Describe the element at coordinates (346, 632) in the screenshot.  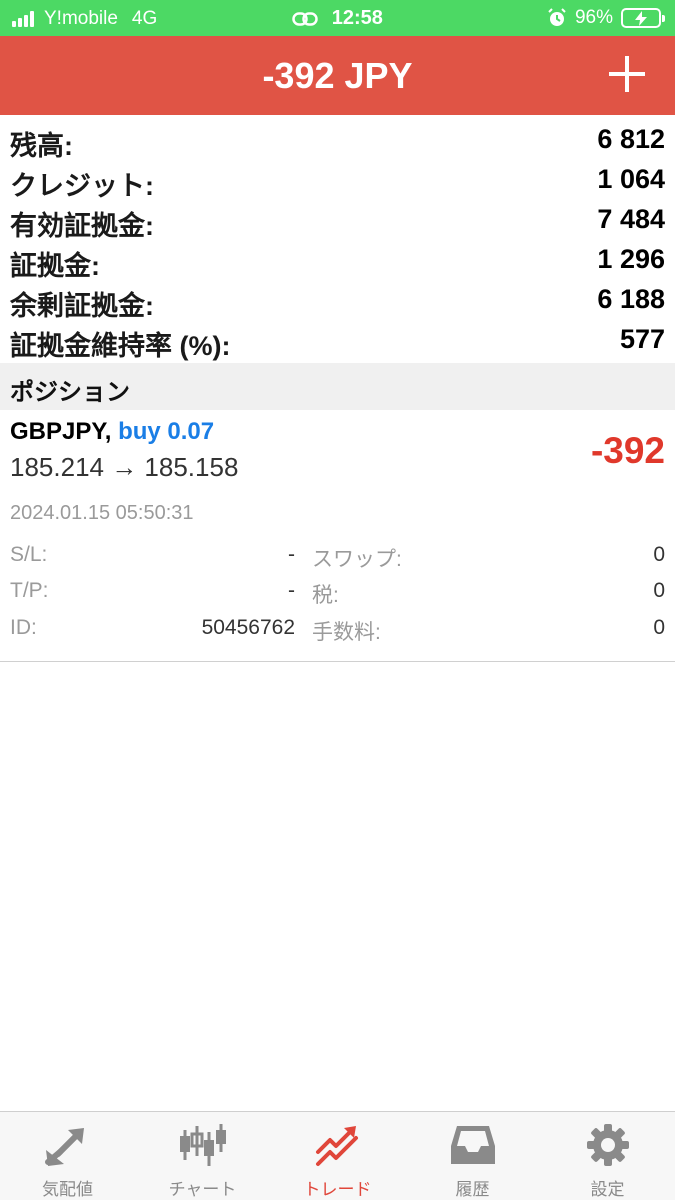
I see `fee-label: 手数料:` at that location.